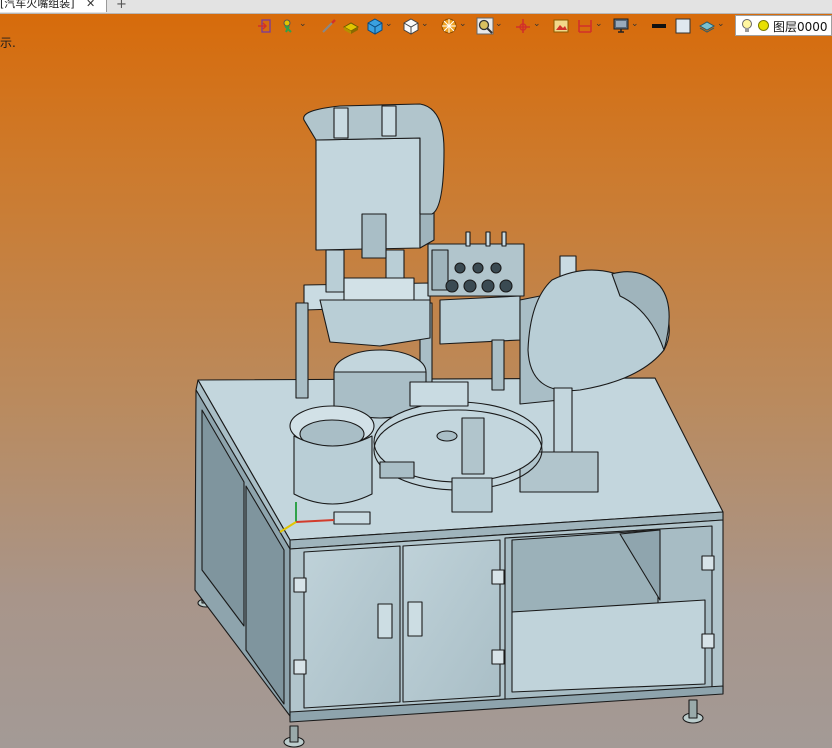 Image resolution: width=832 pixels, height=748 pixels. I want to click on wire-feeder, so click(476, 264).